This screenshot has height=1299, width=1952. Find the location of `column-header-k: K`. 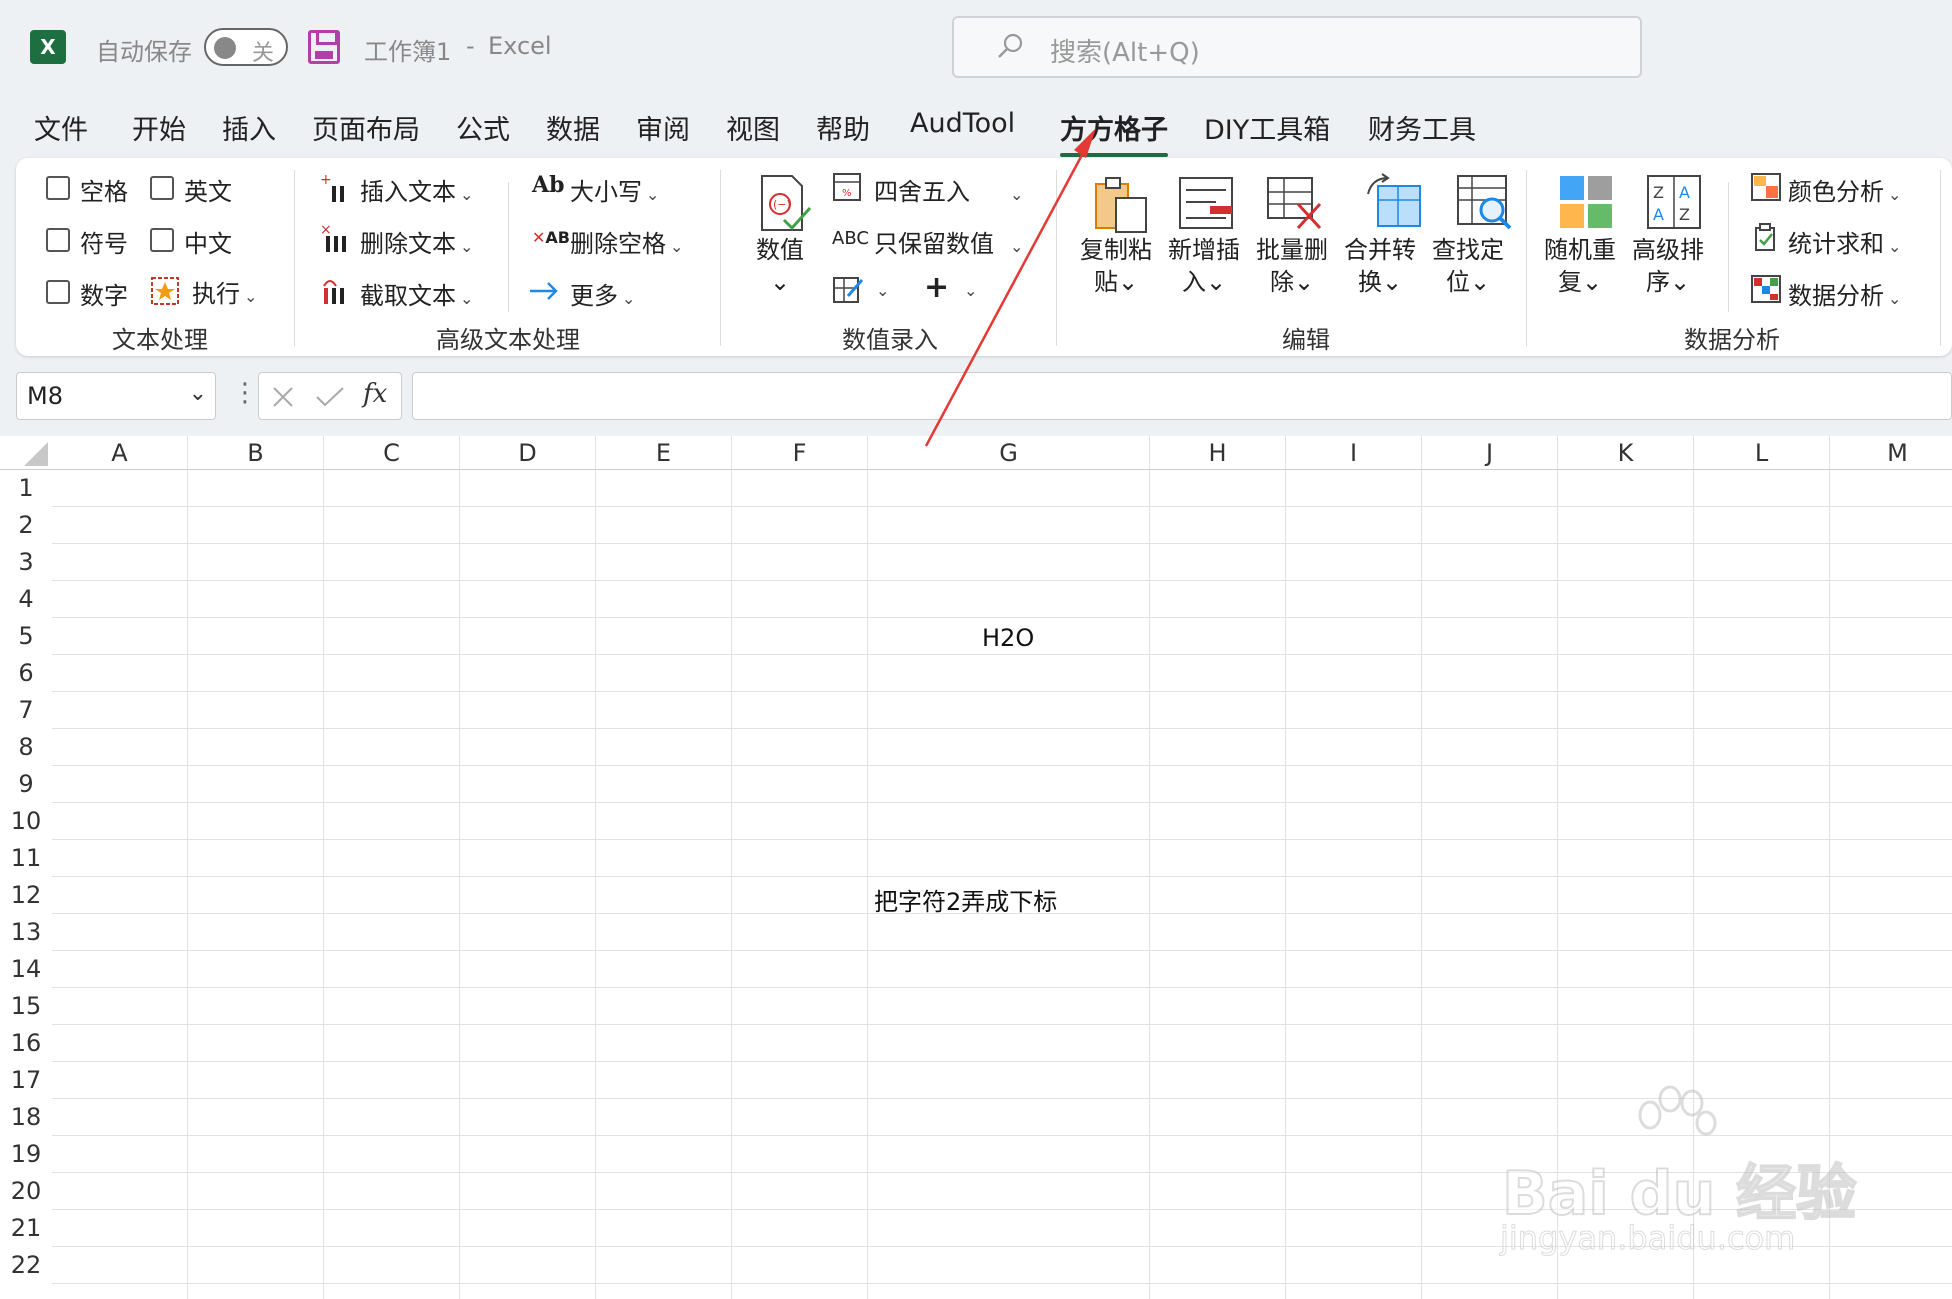

column-header-k: K is located at coordinates (1626, 453).